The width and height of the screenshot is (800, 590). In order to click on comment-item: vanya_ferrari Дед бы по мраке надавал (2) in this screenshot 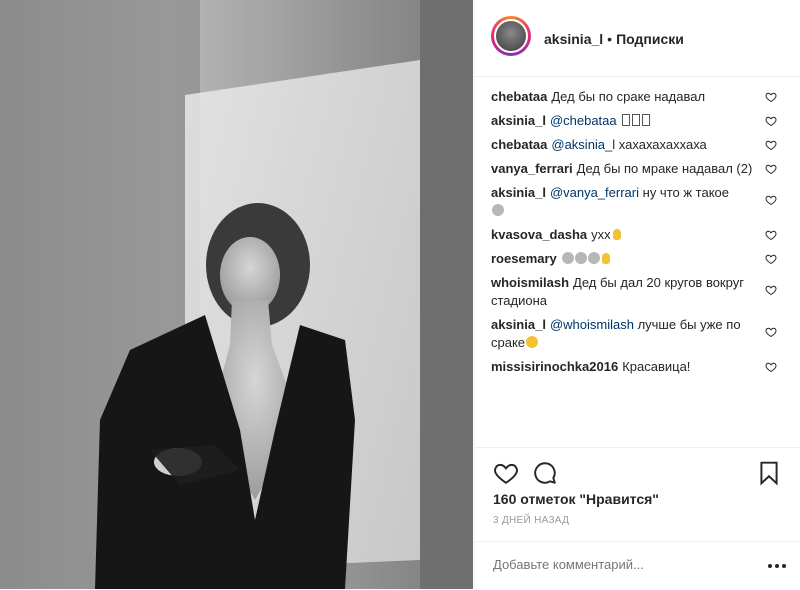, I will do `click(641, 169)`.